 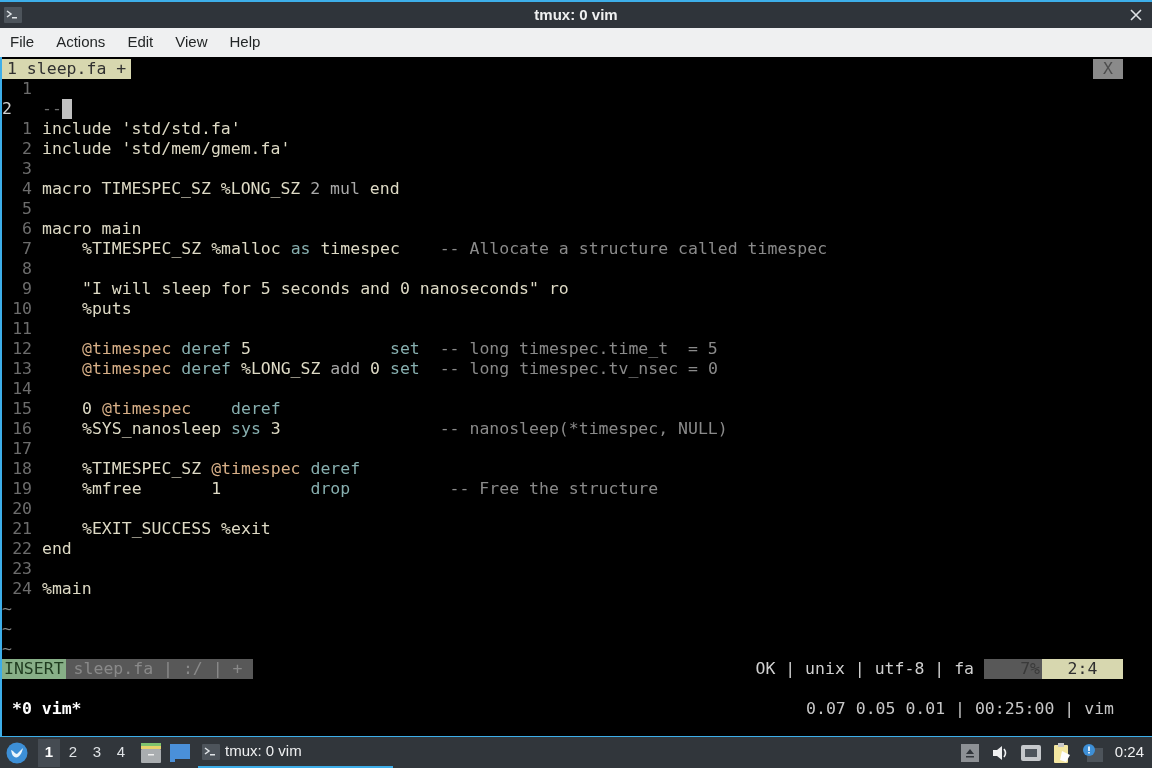 I want to click on code-text: %SYS_nanosleep, so click(x=152, y=429).